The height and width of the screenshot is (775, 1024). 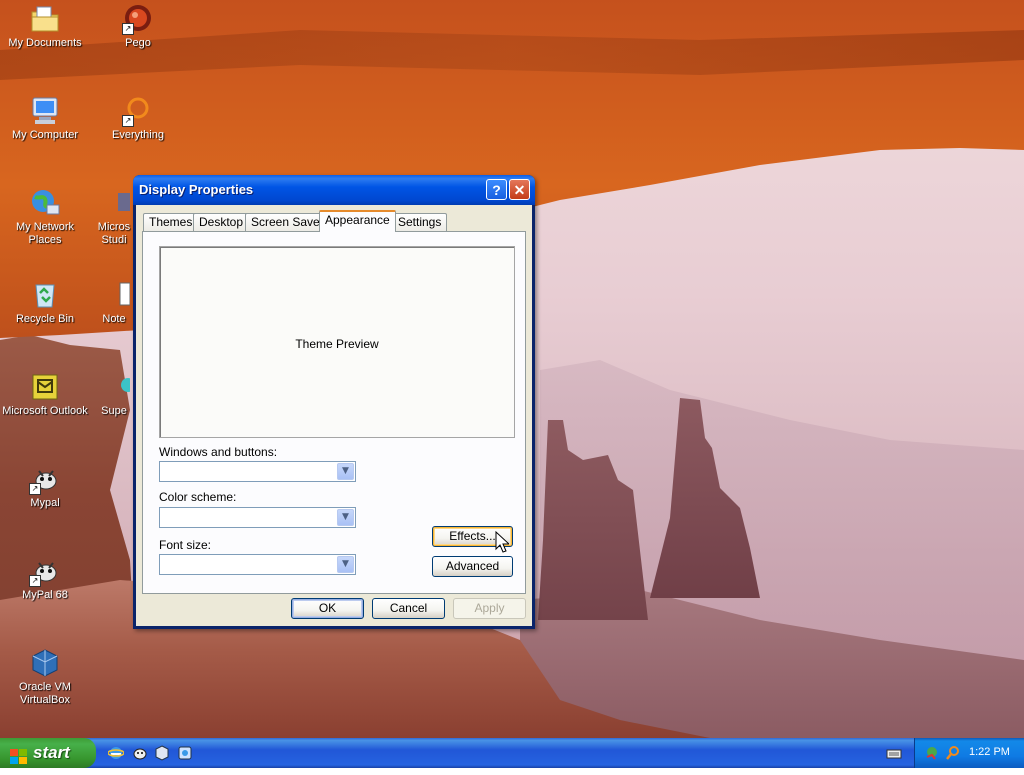 I want to click on desktop-icon-my-documents: My Documents, so click(x=45, y=26).